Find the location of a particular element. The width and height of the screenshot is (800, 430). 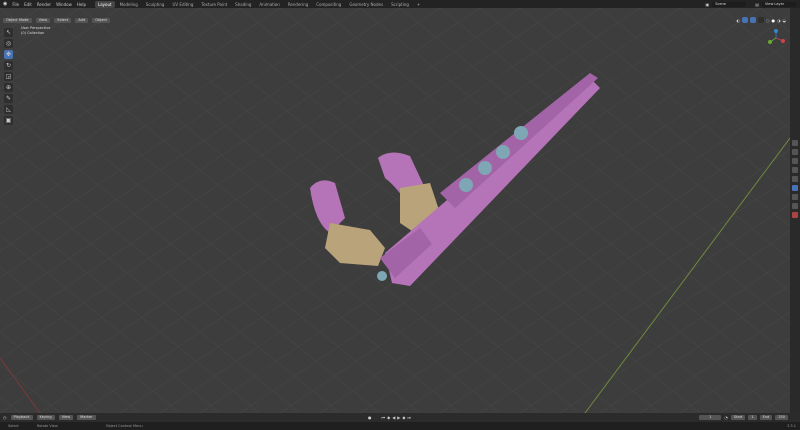

scale-tool-icon: ◲ is located at coordinates (8, 76).